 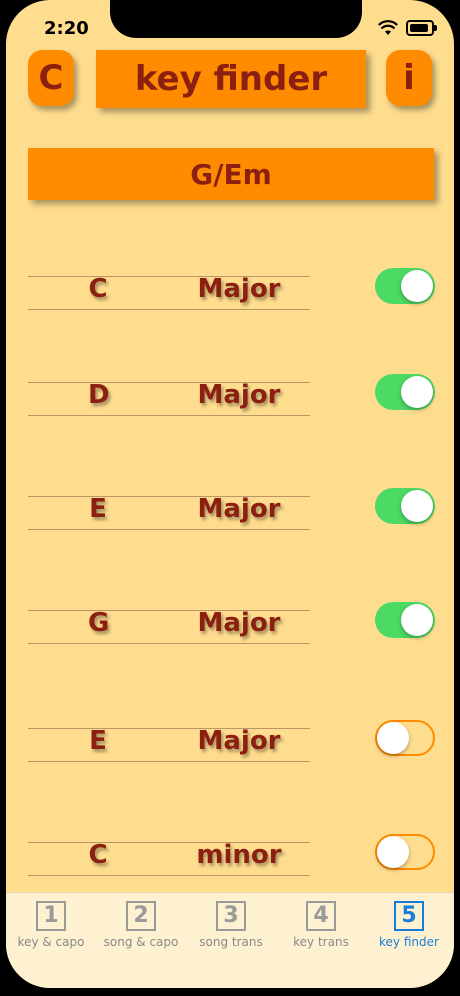 I want to click on tab-label: key & capo, so click(x=51, y=942).